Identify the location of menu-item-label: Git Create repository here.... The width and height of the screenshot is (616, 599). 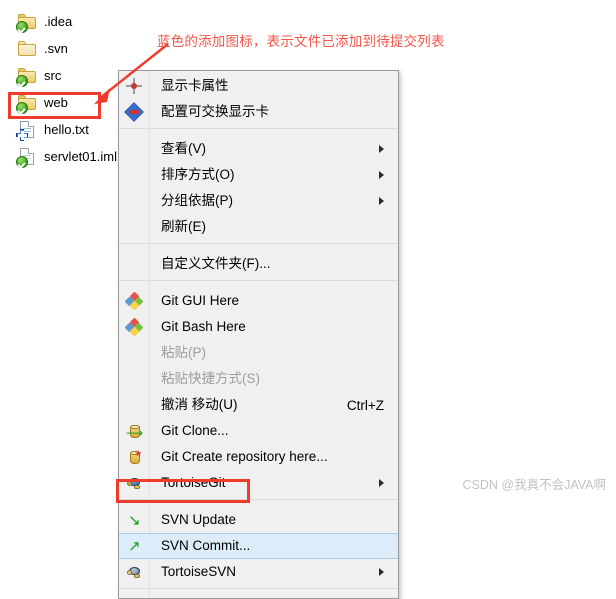
(244, 456).